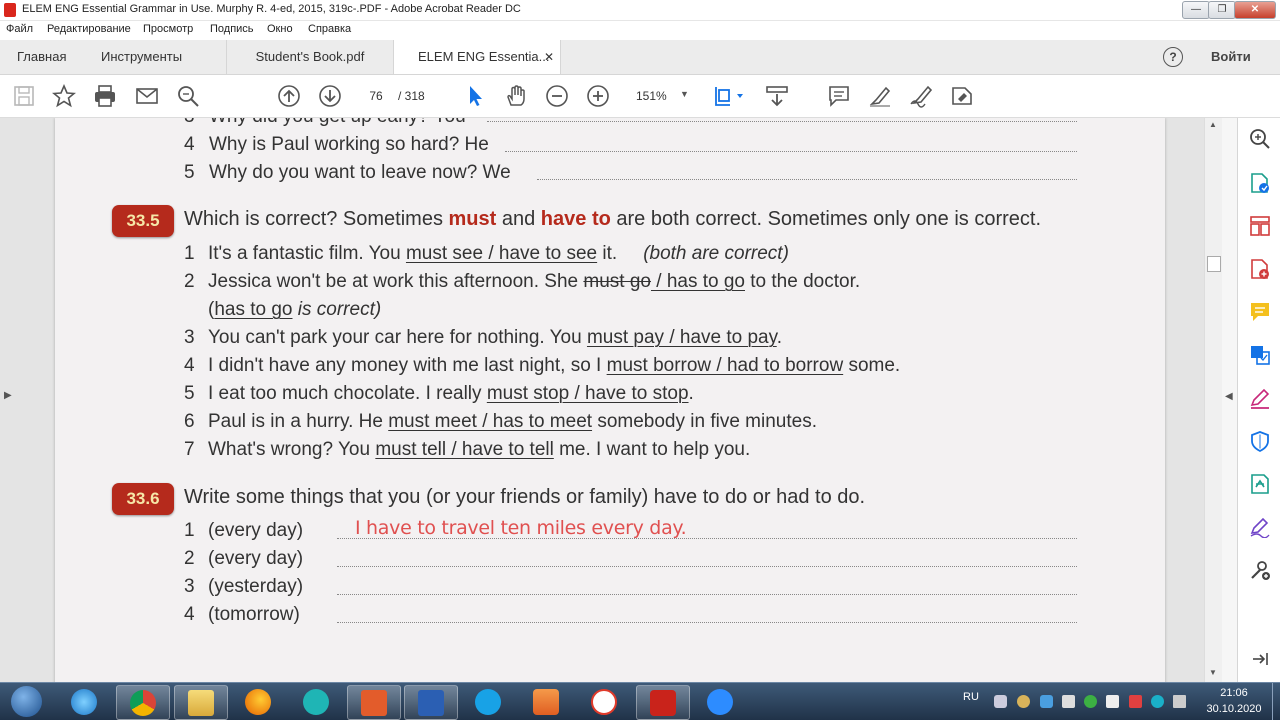 This screenshot has height=720, width=1280. Describe the element at coordinates (64, 96) in the screenshot. I see `bookmark-star-icon` at that location.